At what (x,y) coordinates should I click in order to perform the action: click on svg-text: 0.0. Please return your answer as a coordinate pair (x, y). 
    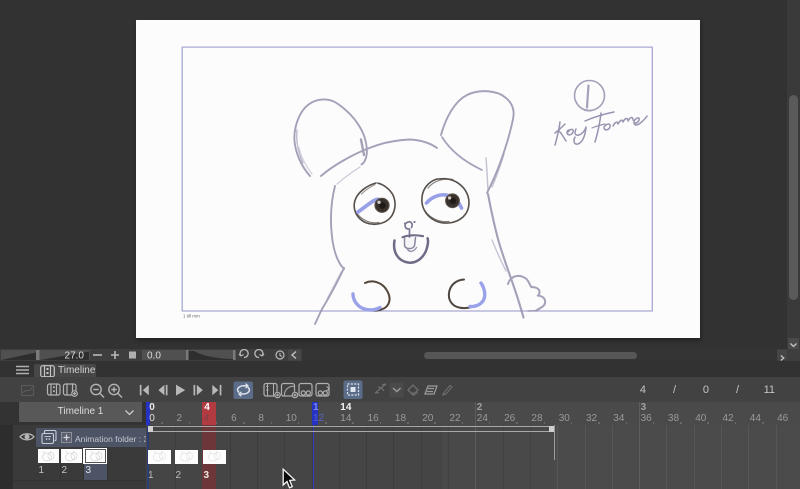
    Looking at the image, I should click on (154, 356).